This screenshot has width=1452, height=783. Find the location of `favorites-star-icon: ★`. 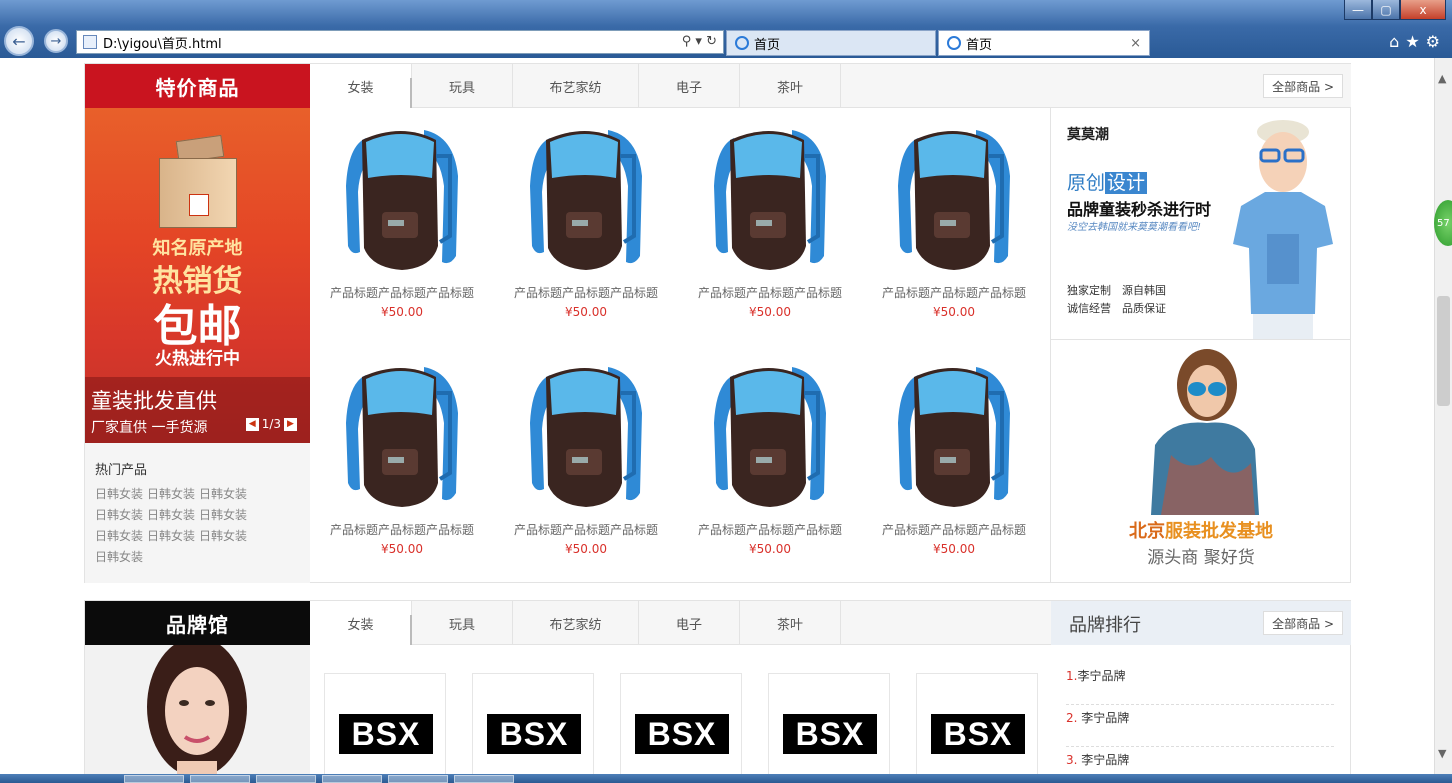

favorites-star-icon: ★ is located at coordinates (1415, 41).